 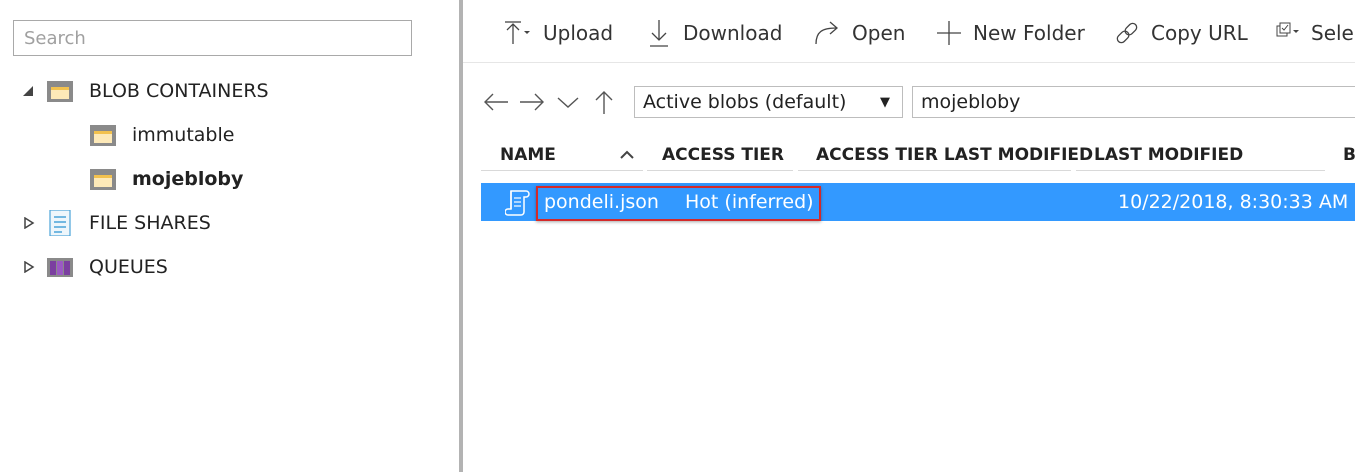 I want to click on navigation-bar, so click(x=550, y=102).